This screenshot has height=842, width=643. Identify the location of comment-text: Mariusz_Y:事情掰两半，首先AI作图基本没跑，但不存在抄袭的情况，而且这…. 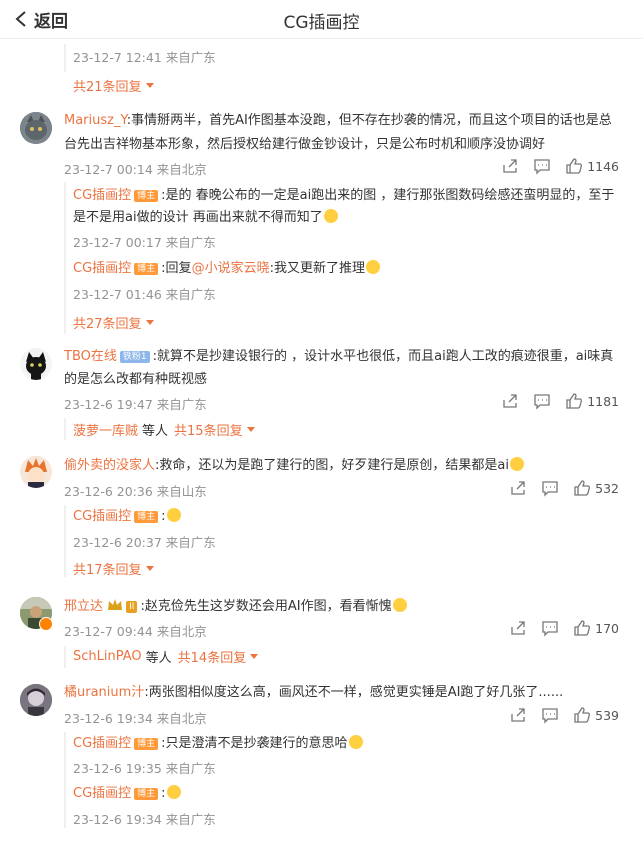
(338, 120).